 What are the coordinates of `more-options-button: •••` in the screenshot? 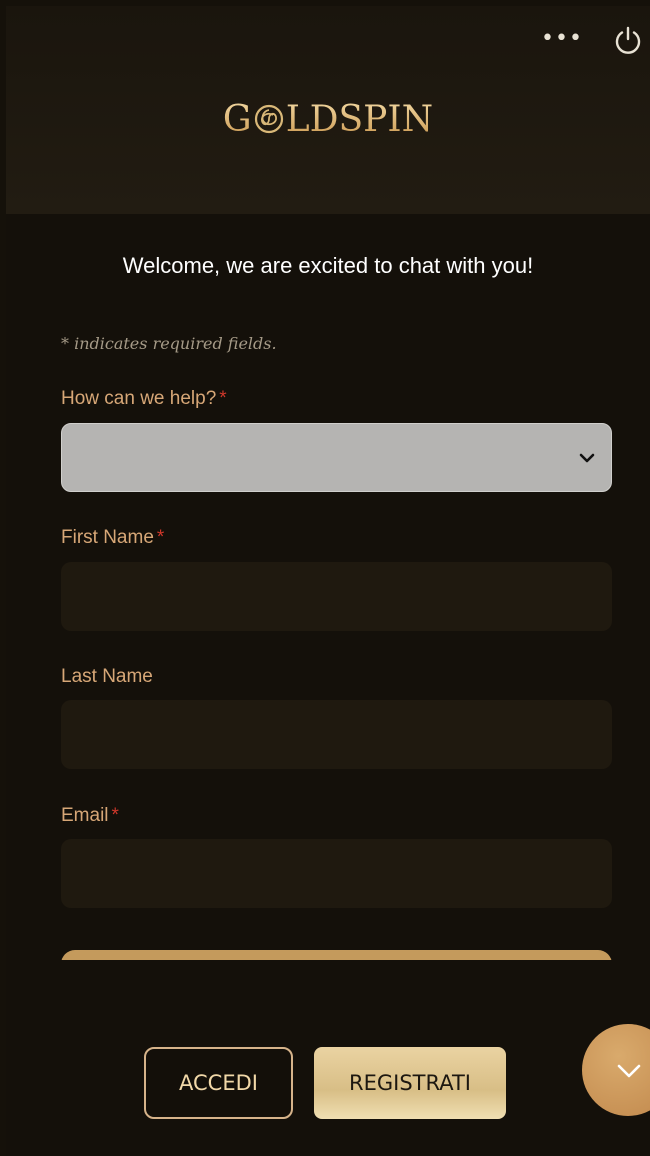 It's located at (562, 39).